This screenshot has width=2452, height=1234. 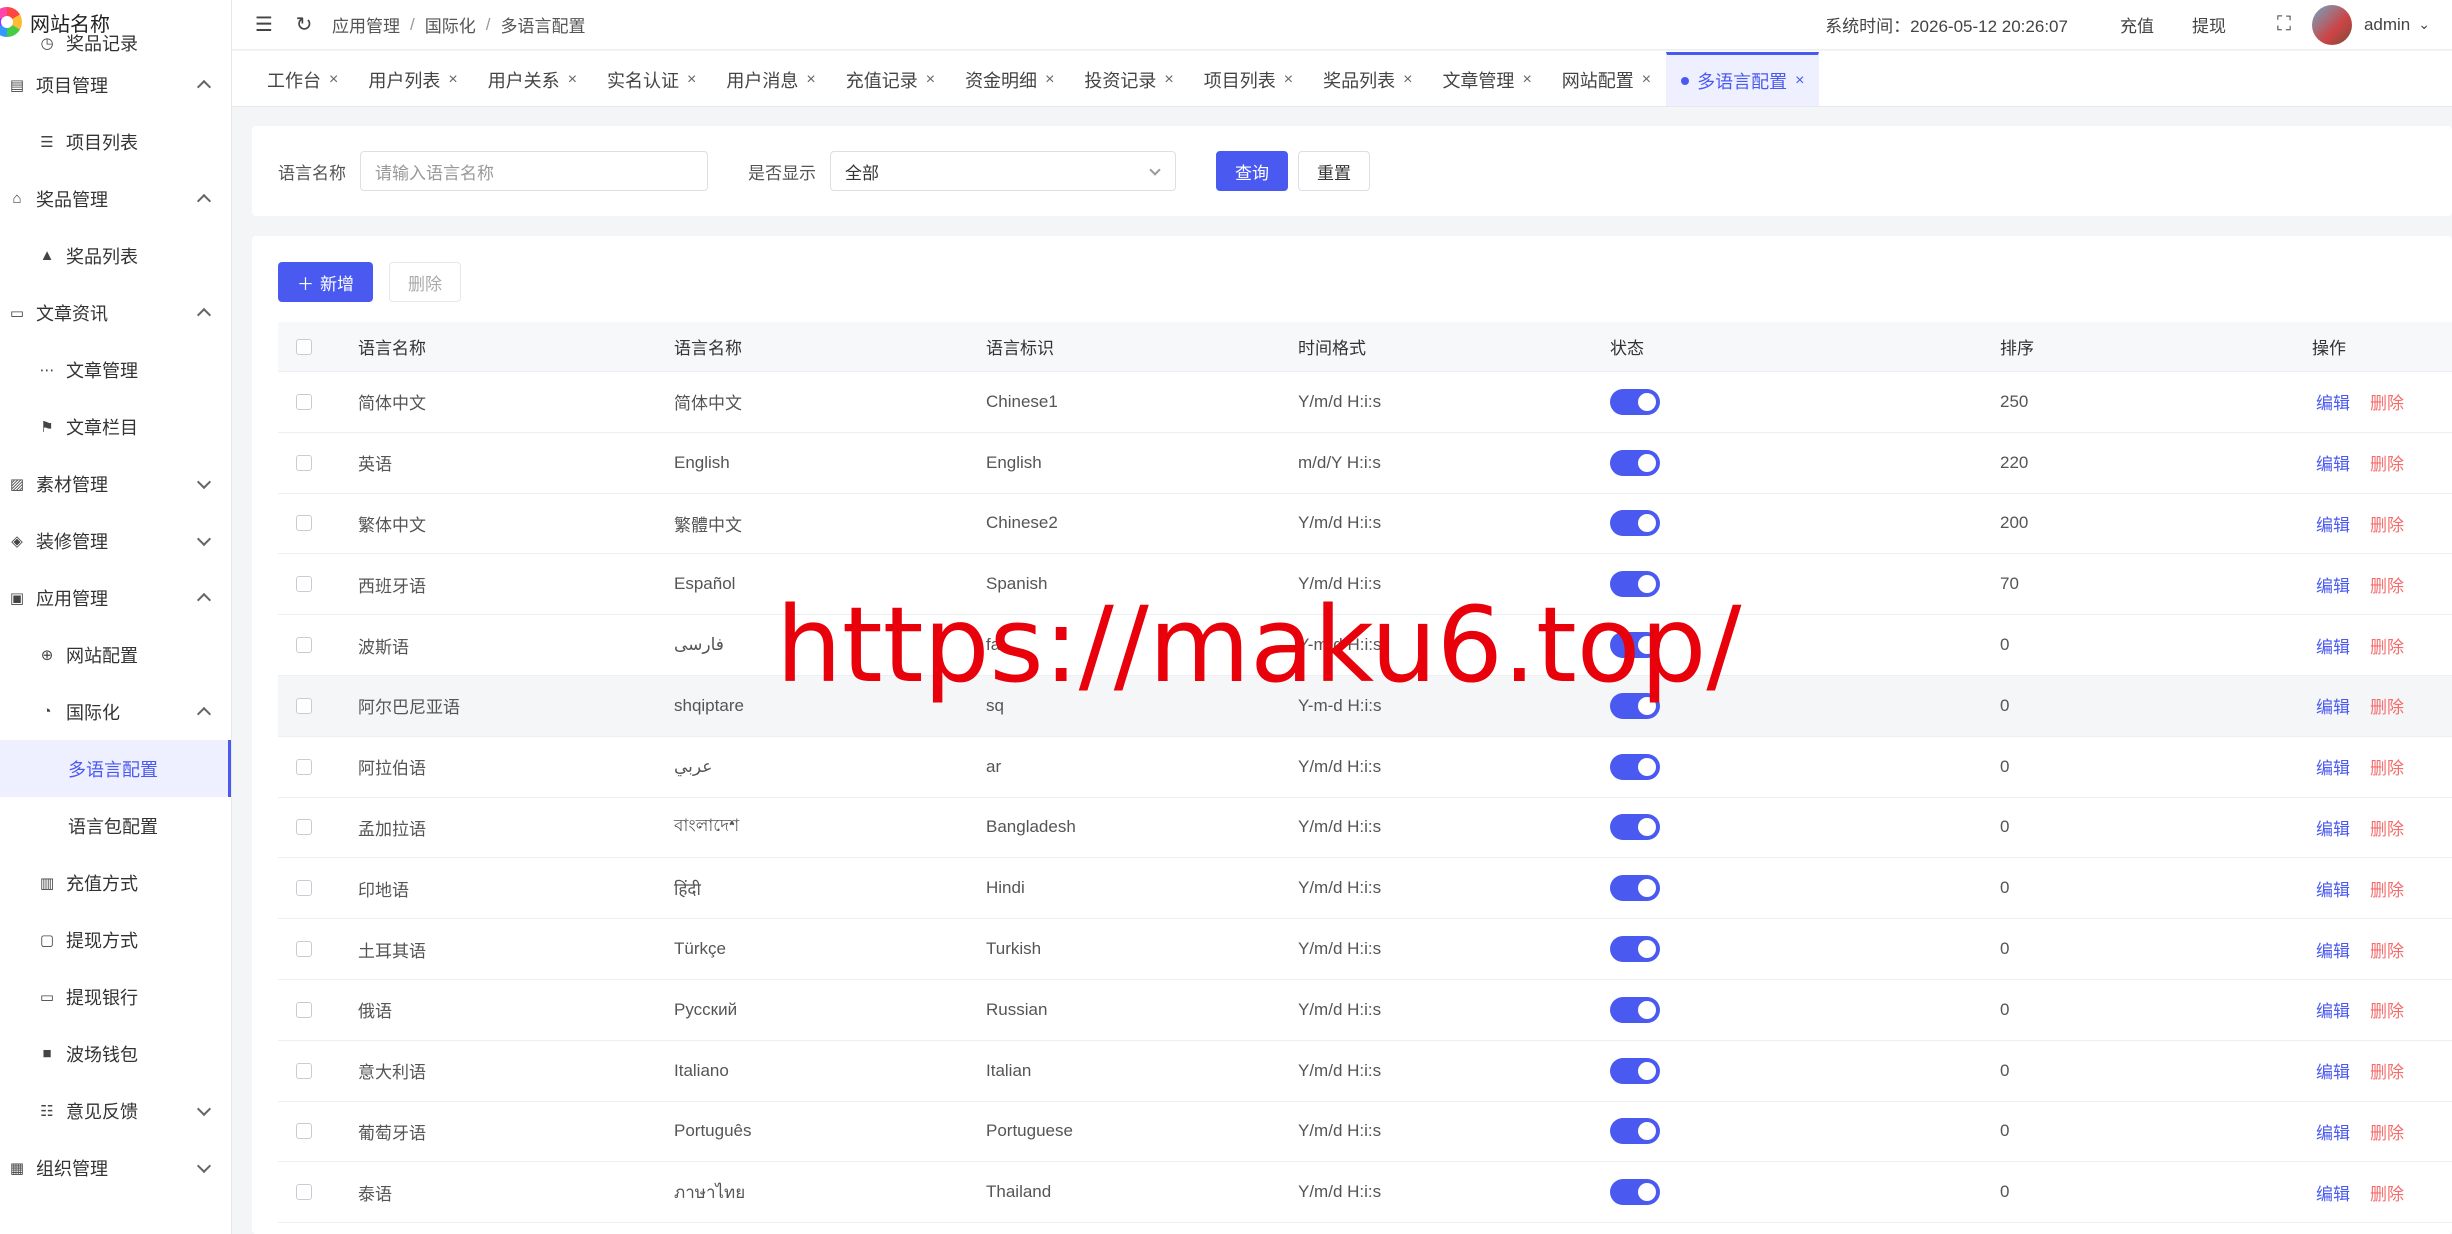 What do you see at coordinates (2137, 24) in the screenshot?
I see `recharge-link: 充值` at bounding box center [2137, 24].